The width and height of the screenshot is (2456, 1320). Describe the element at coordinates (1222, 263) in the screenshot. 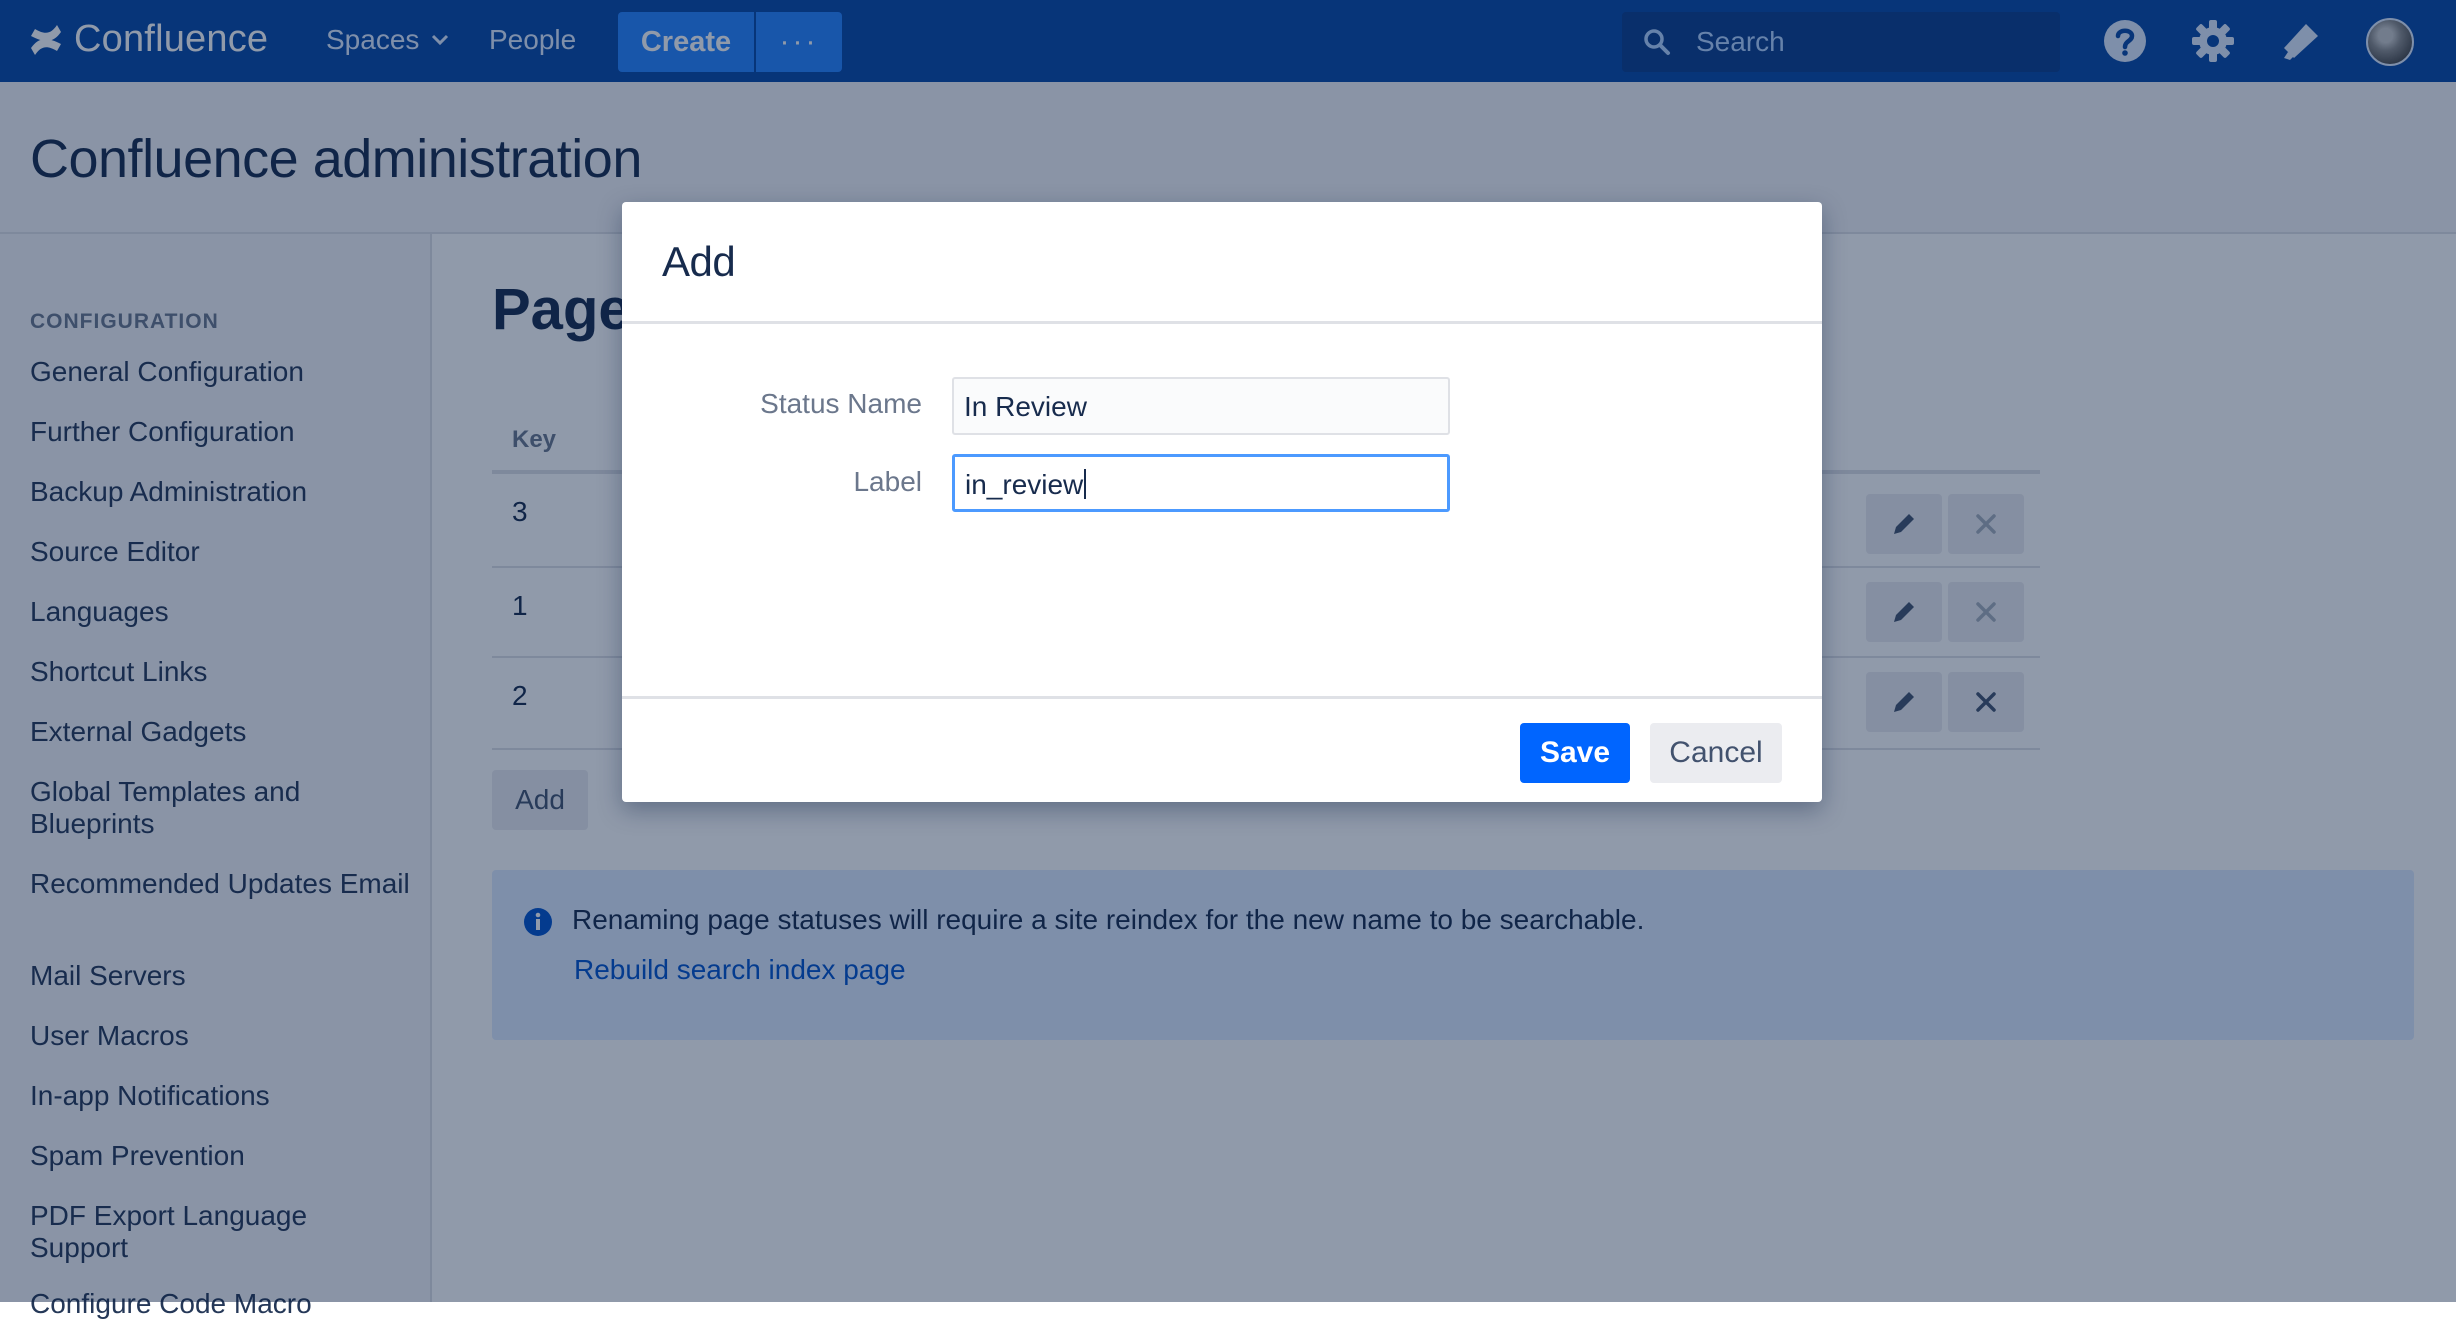

I see `dialog-header: Add` at that location.